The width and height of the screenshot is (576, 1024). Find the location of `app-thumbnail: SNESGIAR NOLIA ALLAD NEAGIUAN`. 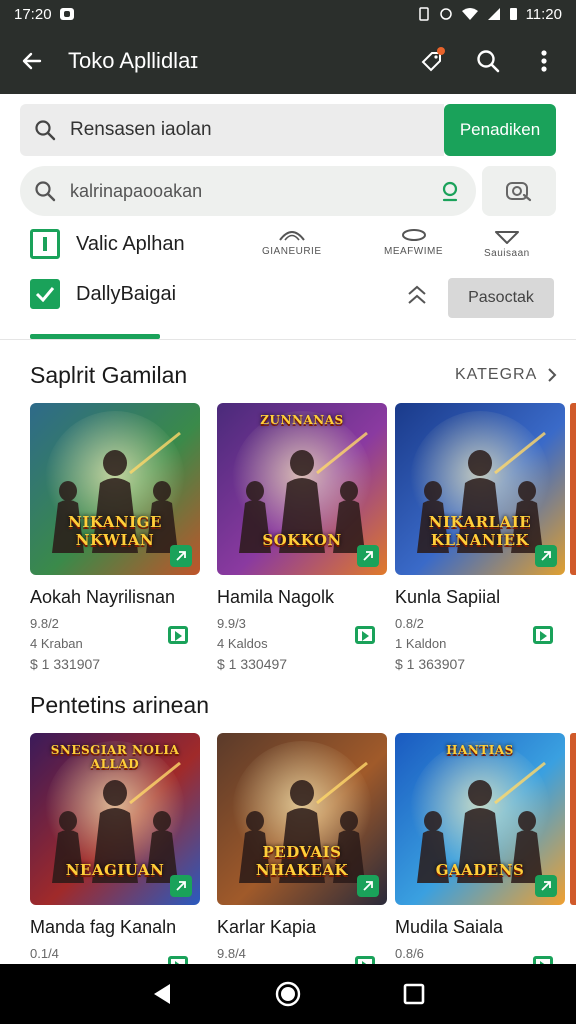

app-thumbnail: SNESGIAR NOLIA ALLAD NEAGIUAN is located at coordinates (115, 819).